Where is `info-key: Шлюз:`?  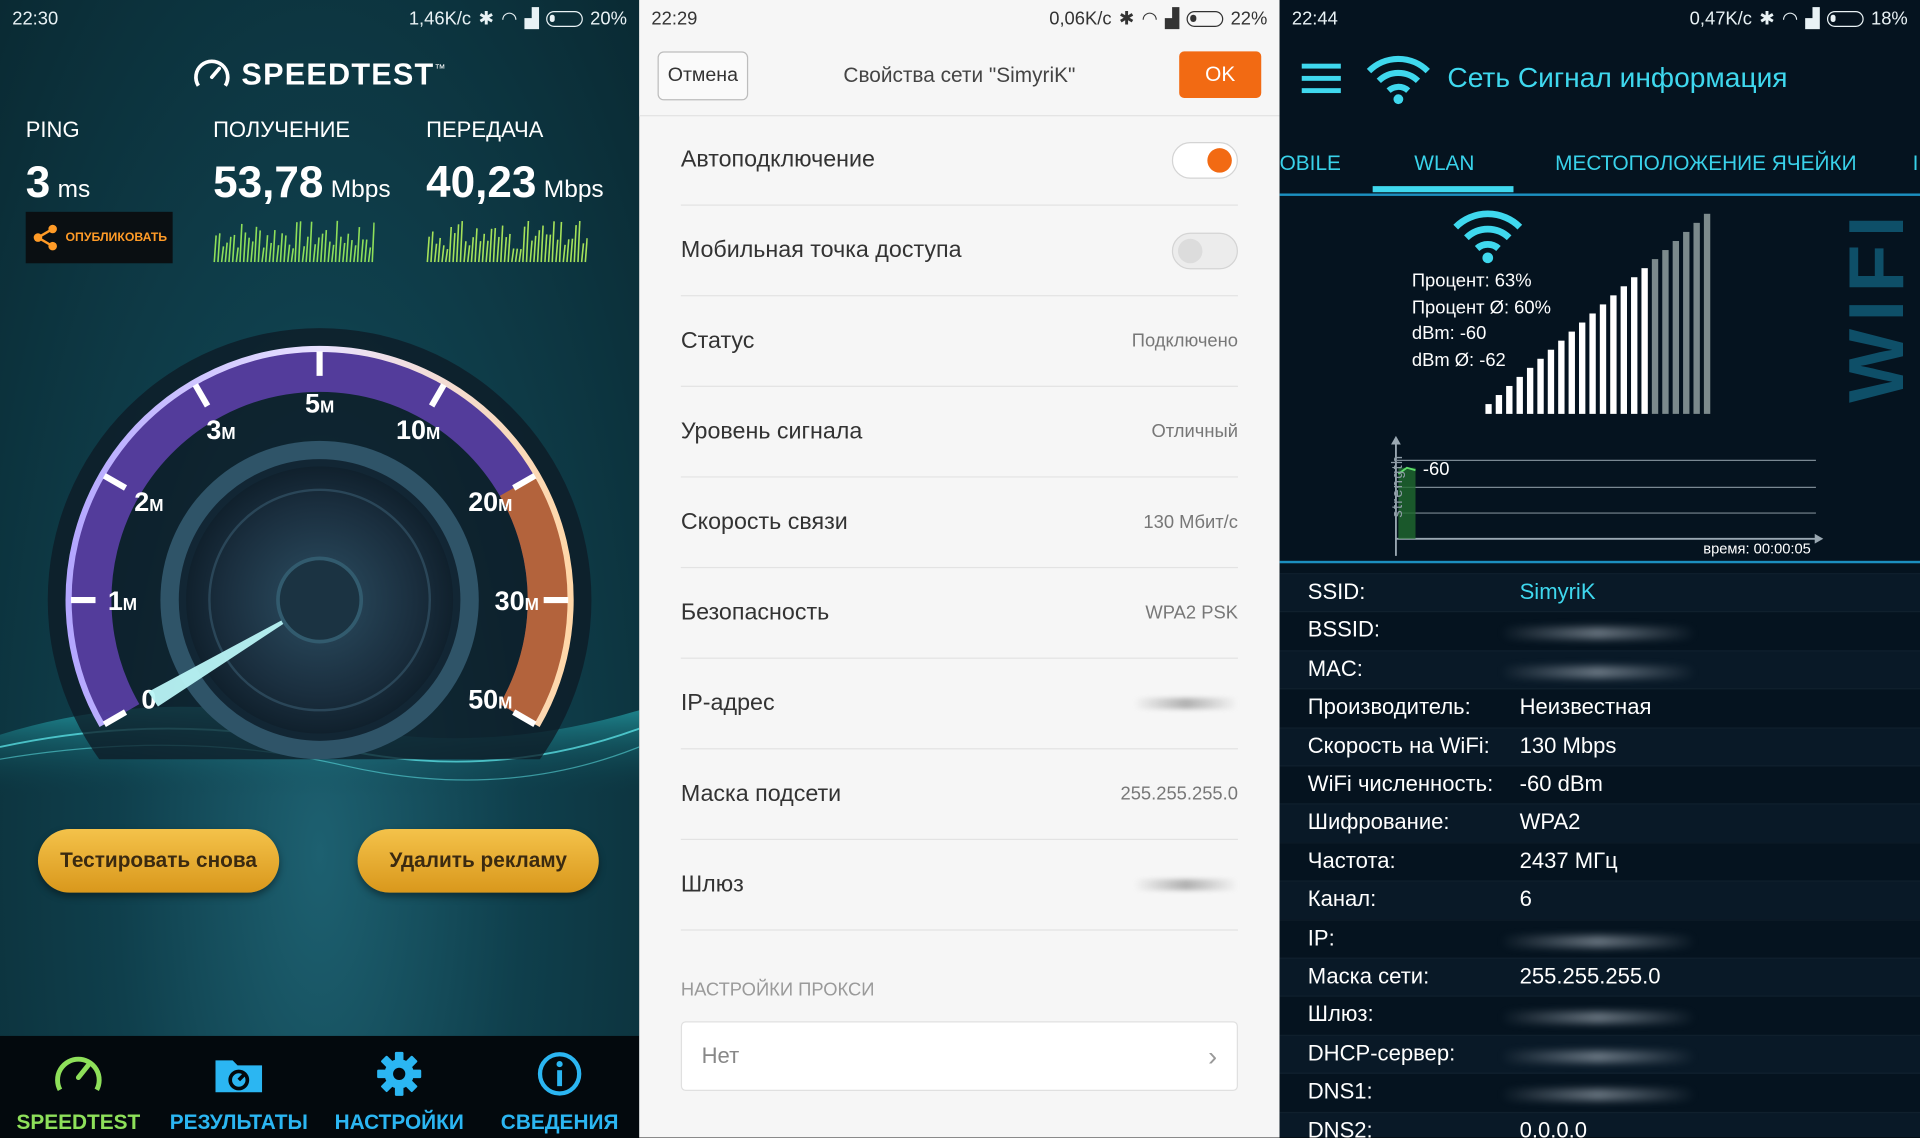 info-key: Шлюз: is located at coordinates (1340, 1014).